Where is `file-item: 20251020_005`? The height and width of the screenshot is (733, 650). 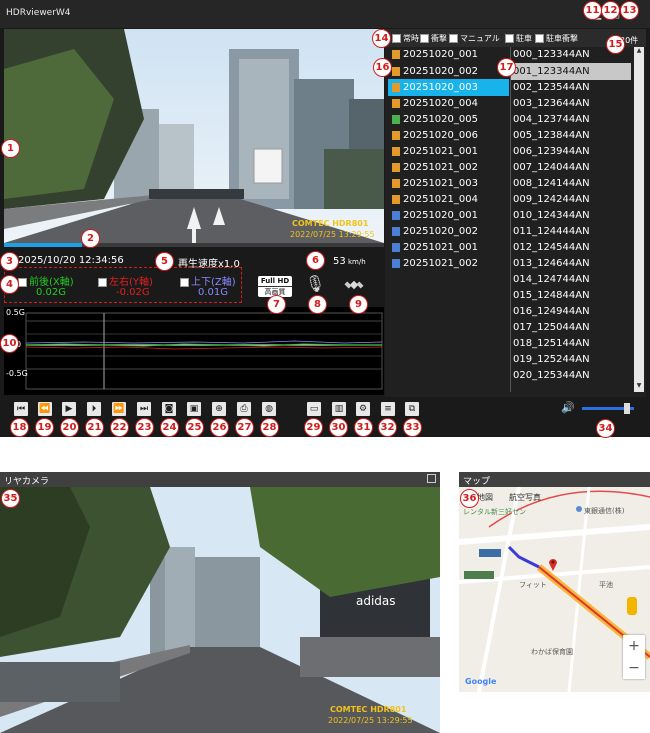 file-item: 20251020_005 is located at coordinates (448, 119).